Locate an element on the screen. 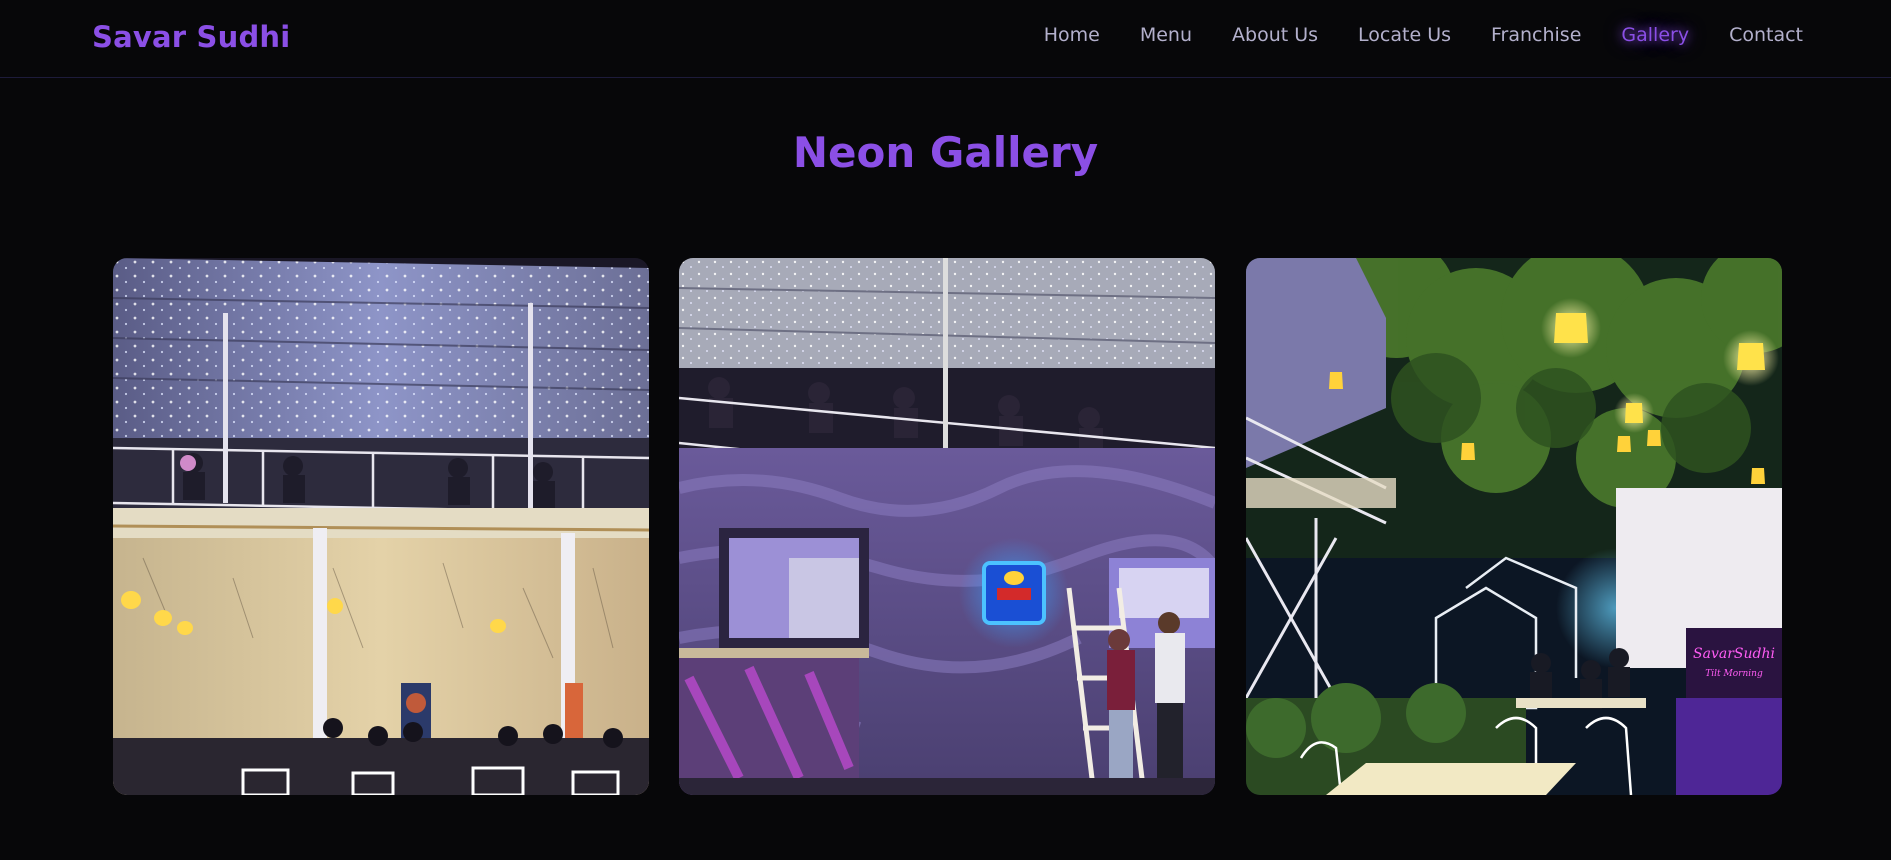 The width and height of the screenshot is (1891, 860). nav-item-contact: Contact is located at coordinates (1766, 35).